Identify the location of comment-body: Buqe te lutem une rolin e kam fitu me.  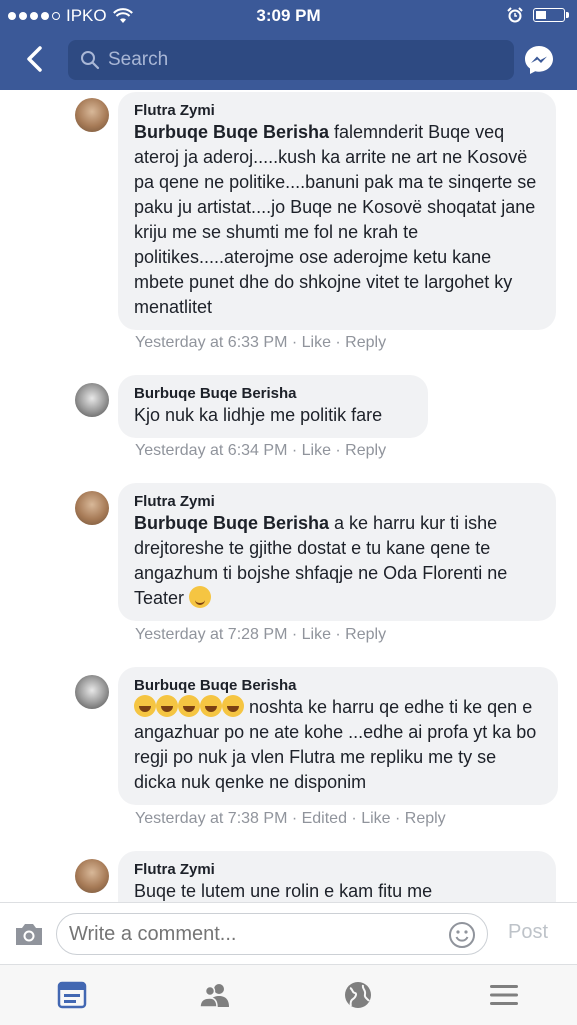
(283, 891).